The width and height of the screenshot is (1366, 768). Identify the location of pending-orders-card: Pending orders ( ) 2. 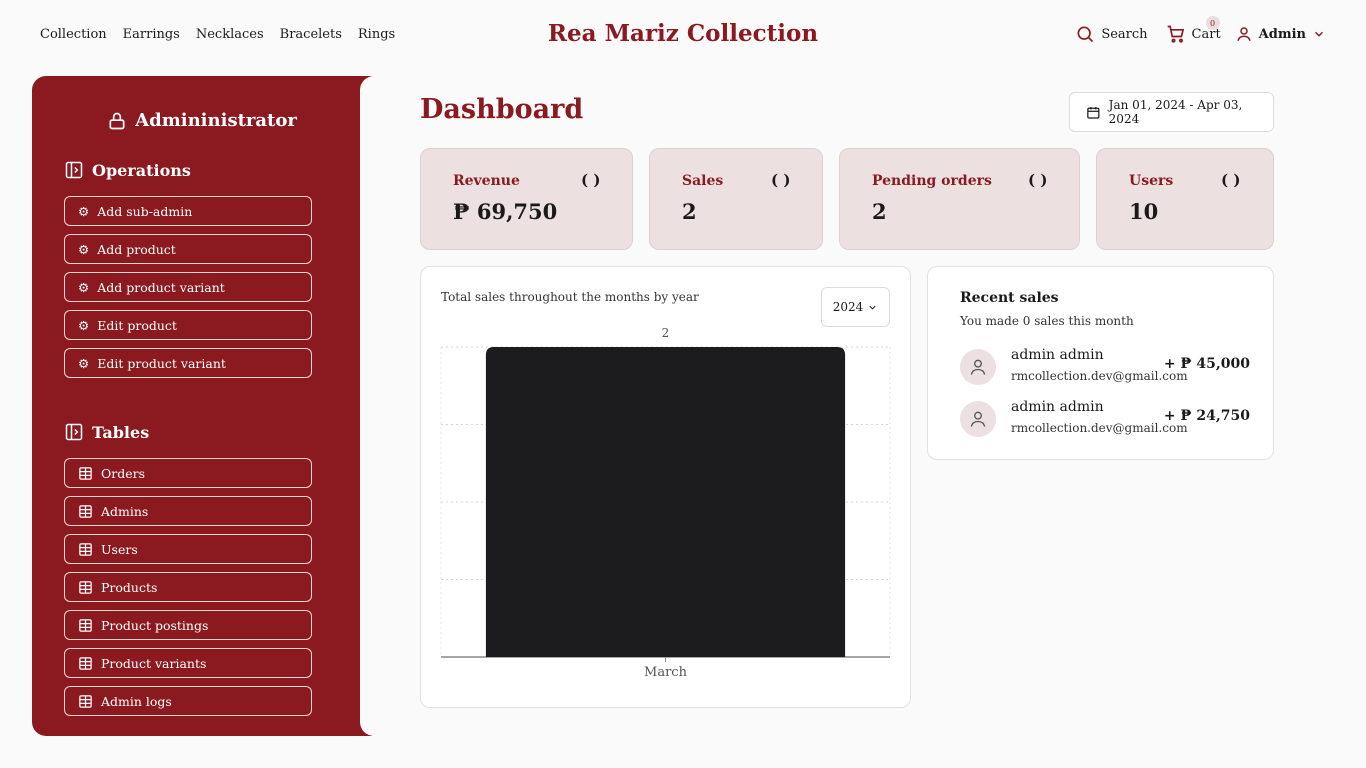
(959, 199).